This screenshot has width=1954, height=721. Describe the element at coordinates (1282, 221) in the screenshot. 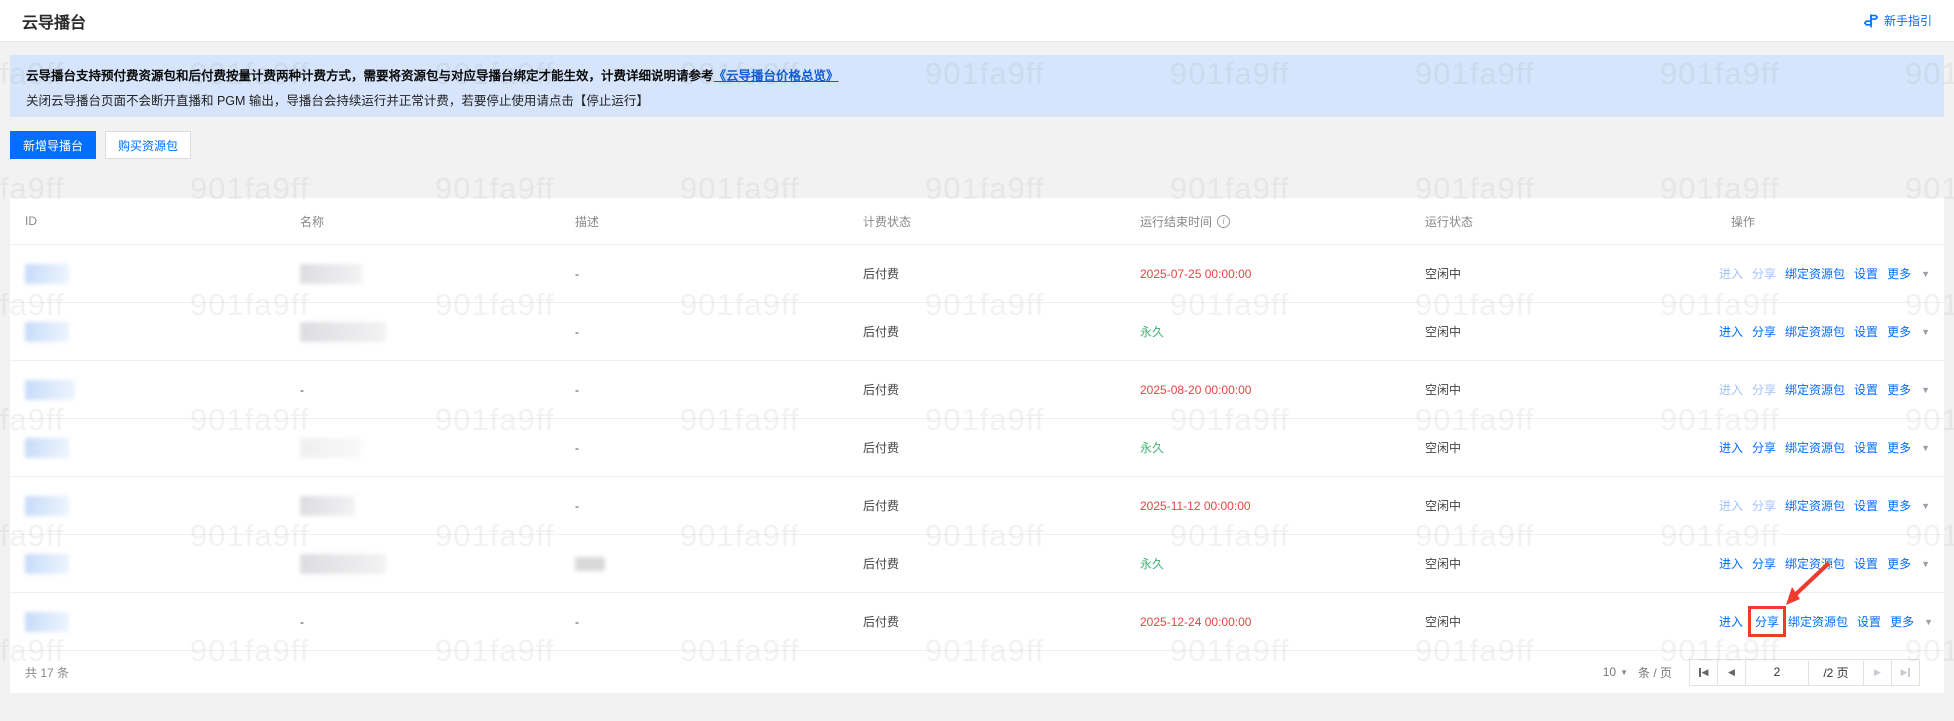

I see `col-endtime: 运行结束时间 i` at that location.